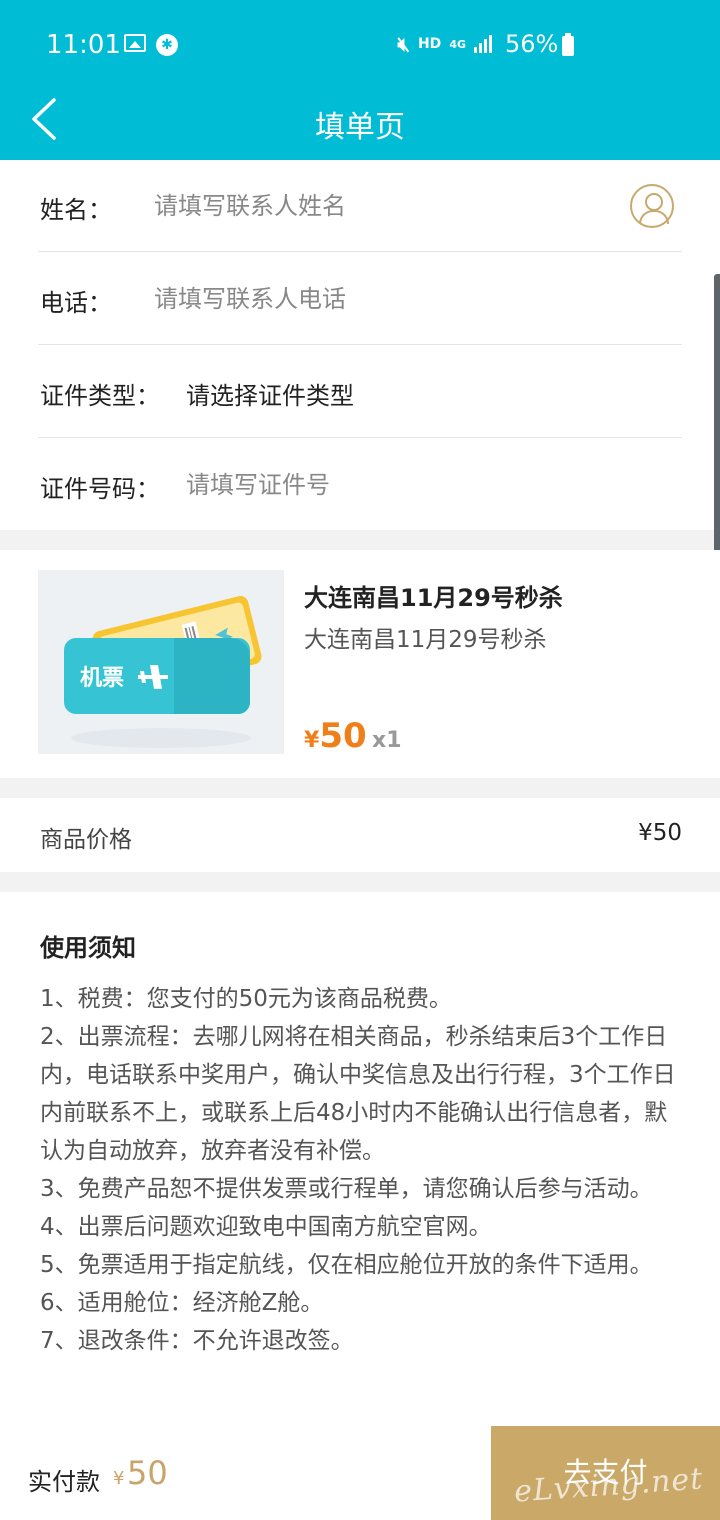  I want to click on notice-item: 1、税费：您支付的50元为该商品税费。, so click(246, 999).